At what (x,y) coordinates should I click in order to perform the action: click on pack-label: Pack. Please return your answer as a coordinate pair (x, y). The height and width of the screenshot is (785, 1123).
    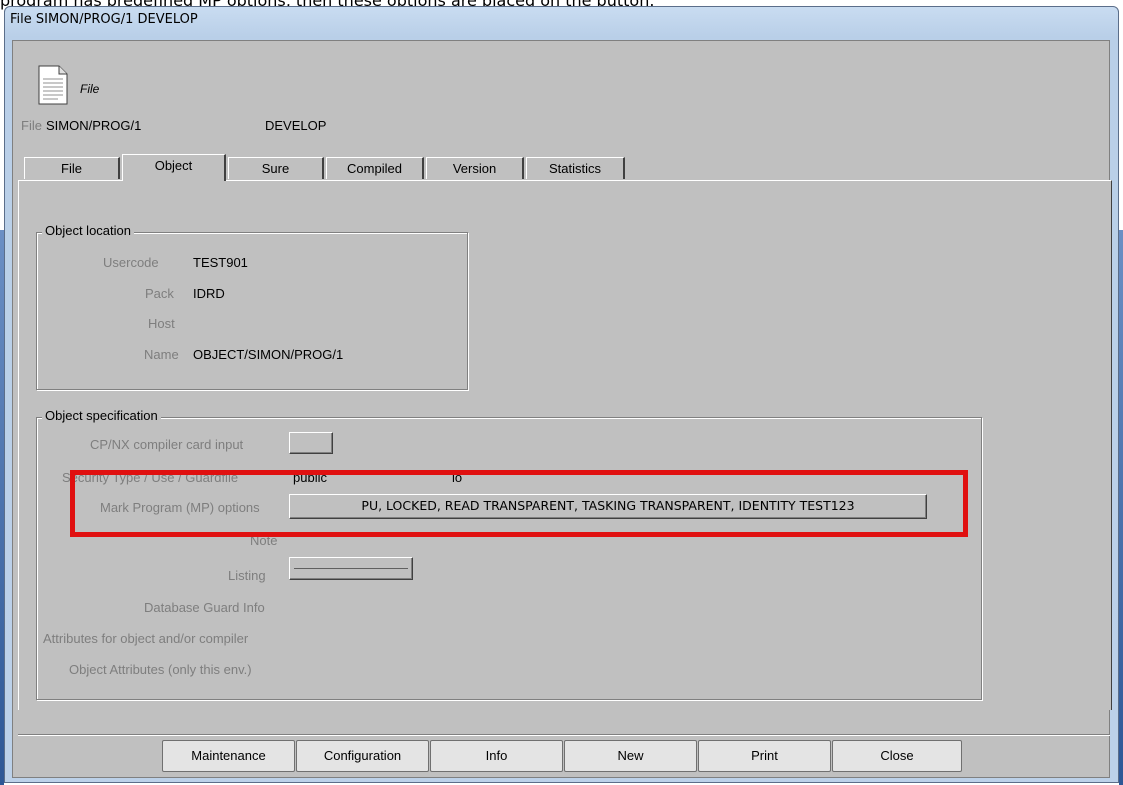
    Looking at the image, I should click on (159, 293).